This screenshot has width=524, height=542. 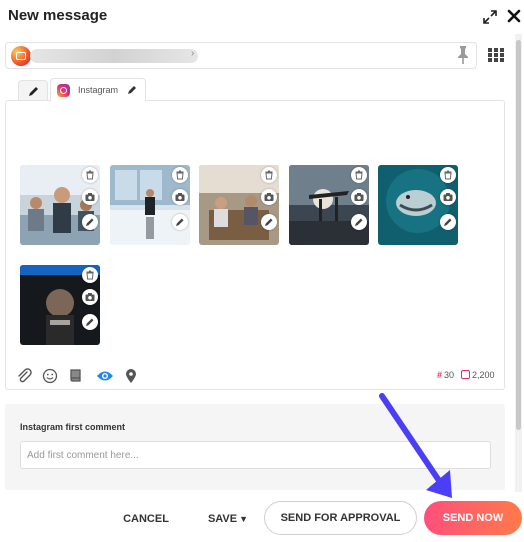 I want to click on grid-icon, so click(x=496, y=55).